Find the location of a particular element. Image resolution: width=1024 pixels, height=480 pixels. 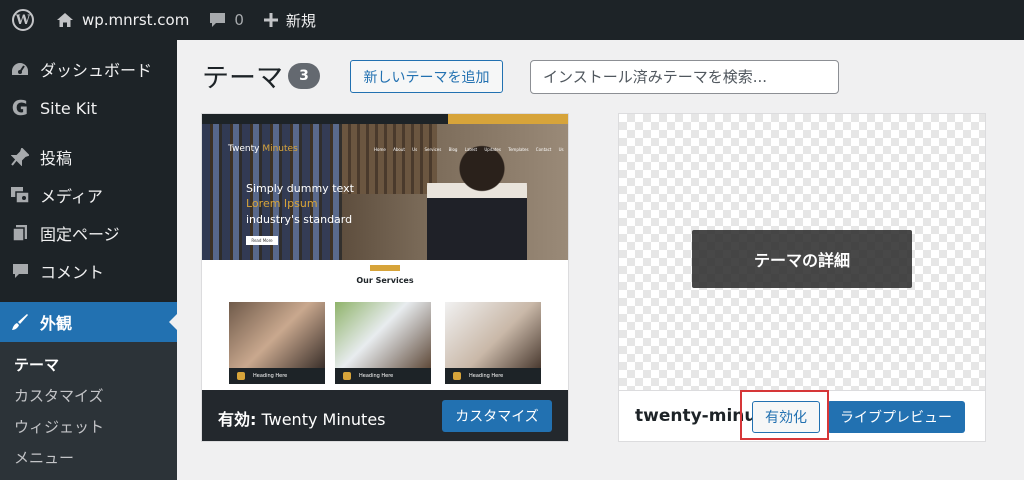

appearance-submenu: テーマ カスタマイズ ウィジェット メニュー is located at coordinates (88, 411).